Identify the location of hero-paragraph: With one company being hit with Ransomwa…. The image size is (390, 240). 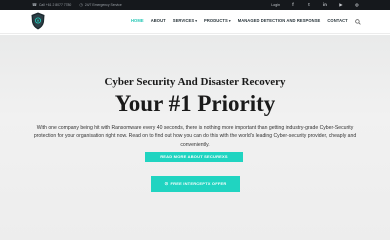
(195, 136).